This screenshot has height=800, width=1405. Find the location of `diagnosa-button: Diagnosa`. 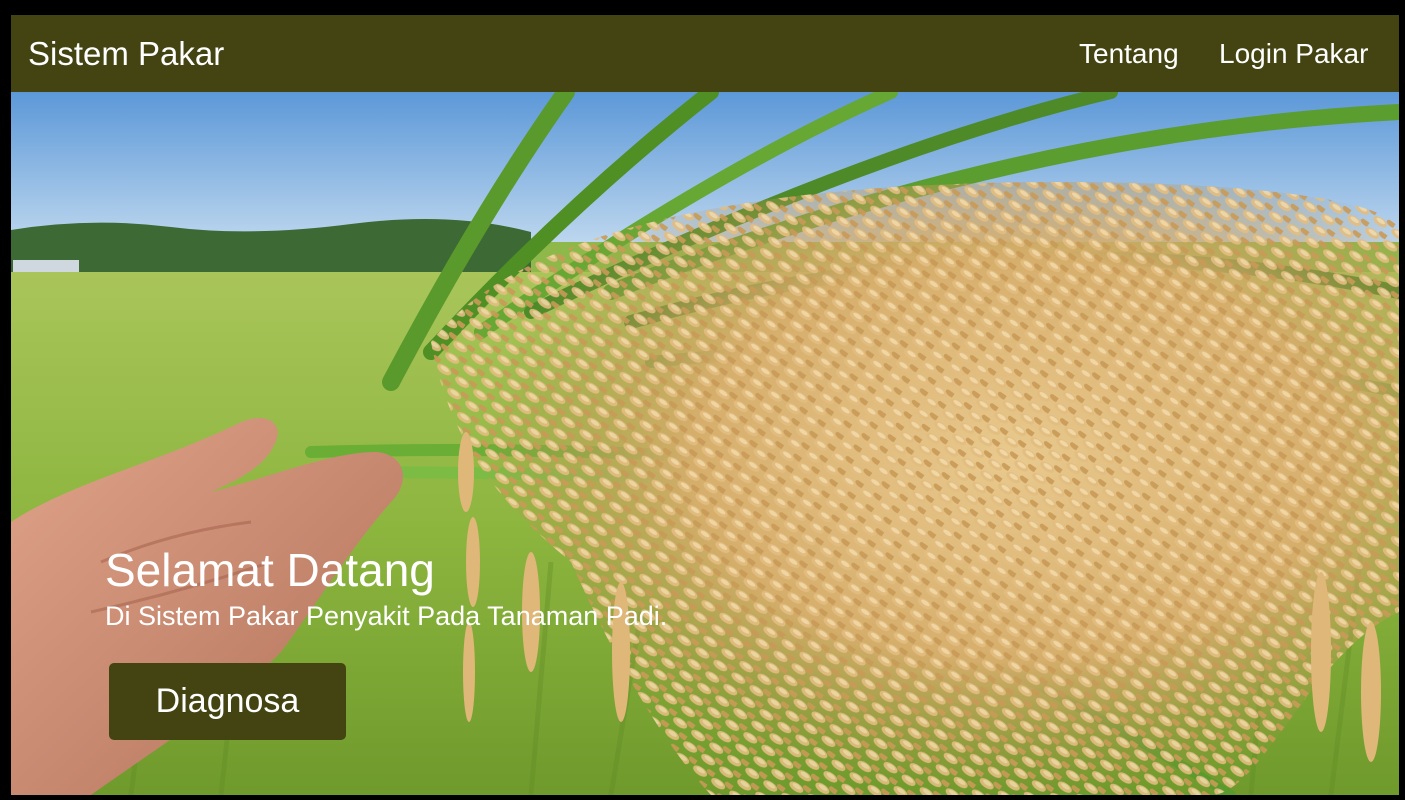

diagnosa-button: Diagnosa is located at coordinates (227, 701).